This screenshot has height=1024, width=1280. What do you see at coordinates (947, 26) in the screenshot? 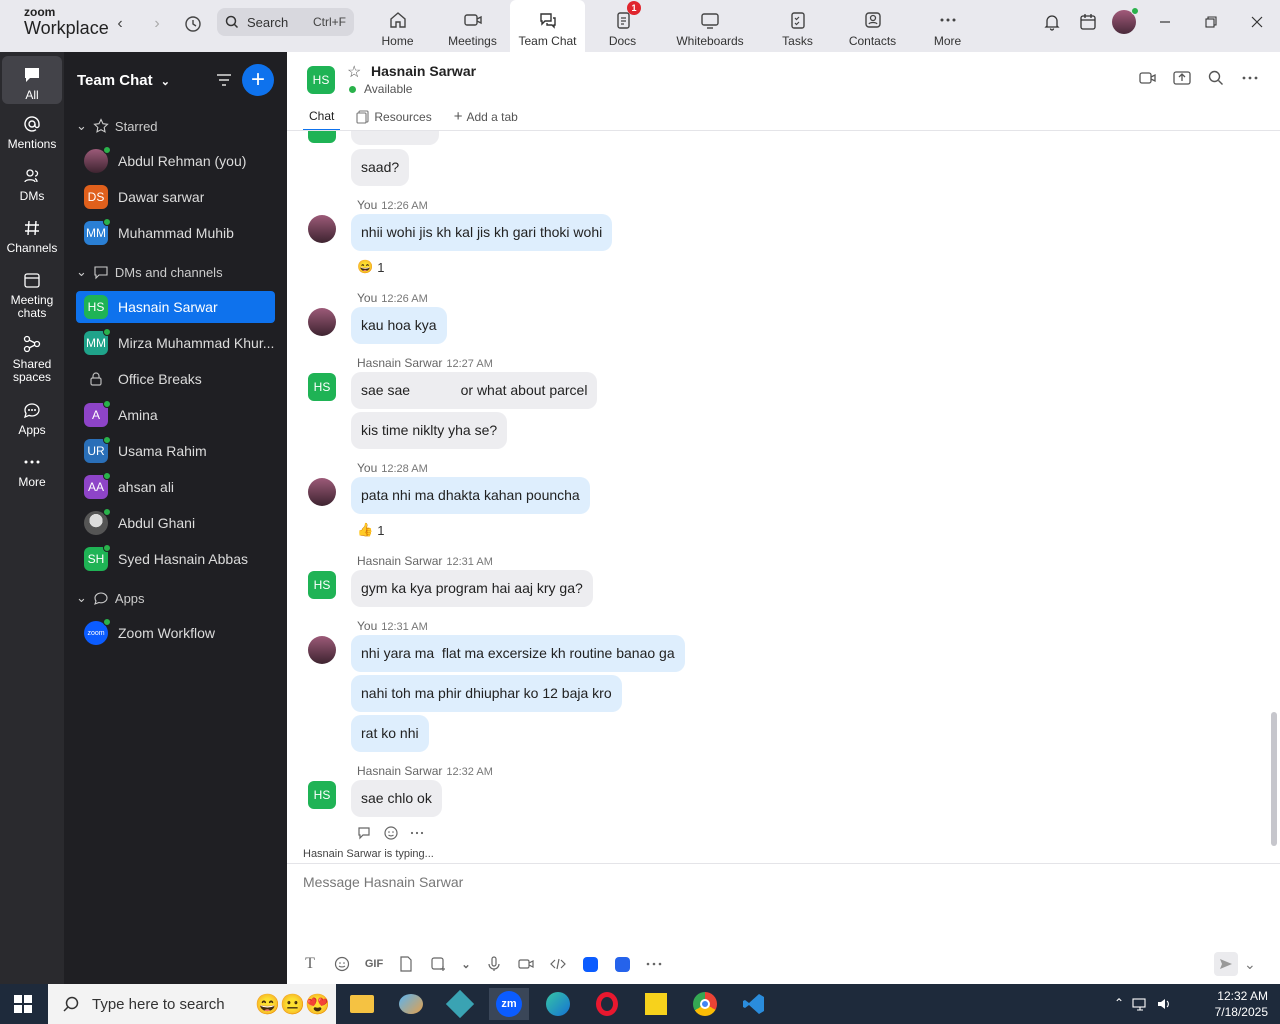
I see `tab-more: More` at bounding box center [947, 26].